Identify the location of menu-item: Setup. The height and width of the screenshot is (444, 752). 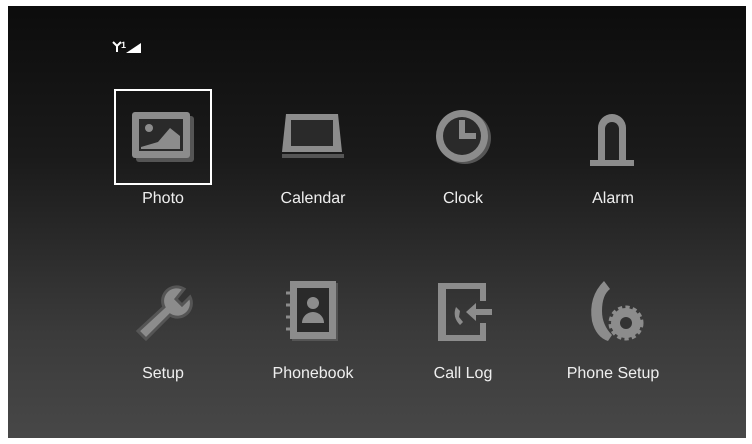
(163, 324).